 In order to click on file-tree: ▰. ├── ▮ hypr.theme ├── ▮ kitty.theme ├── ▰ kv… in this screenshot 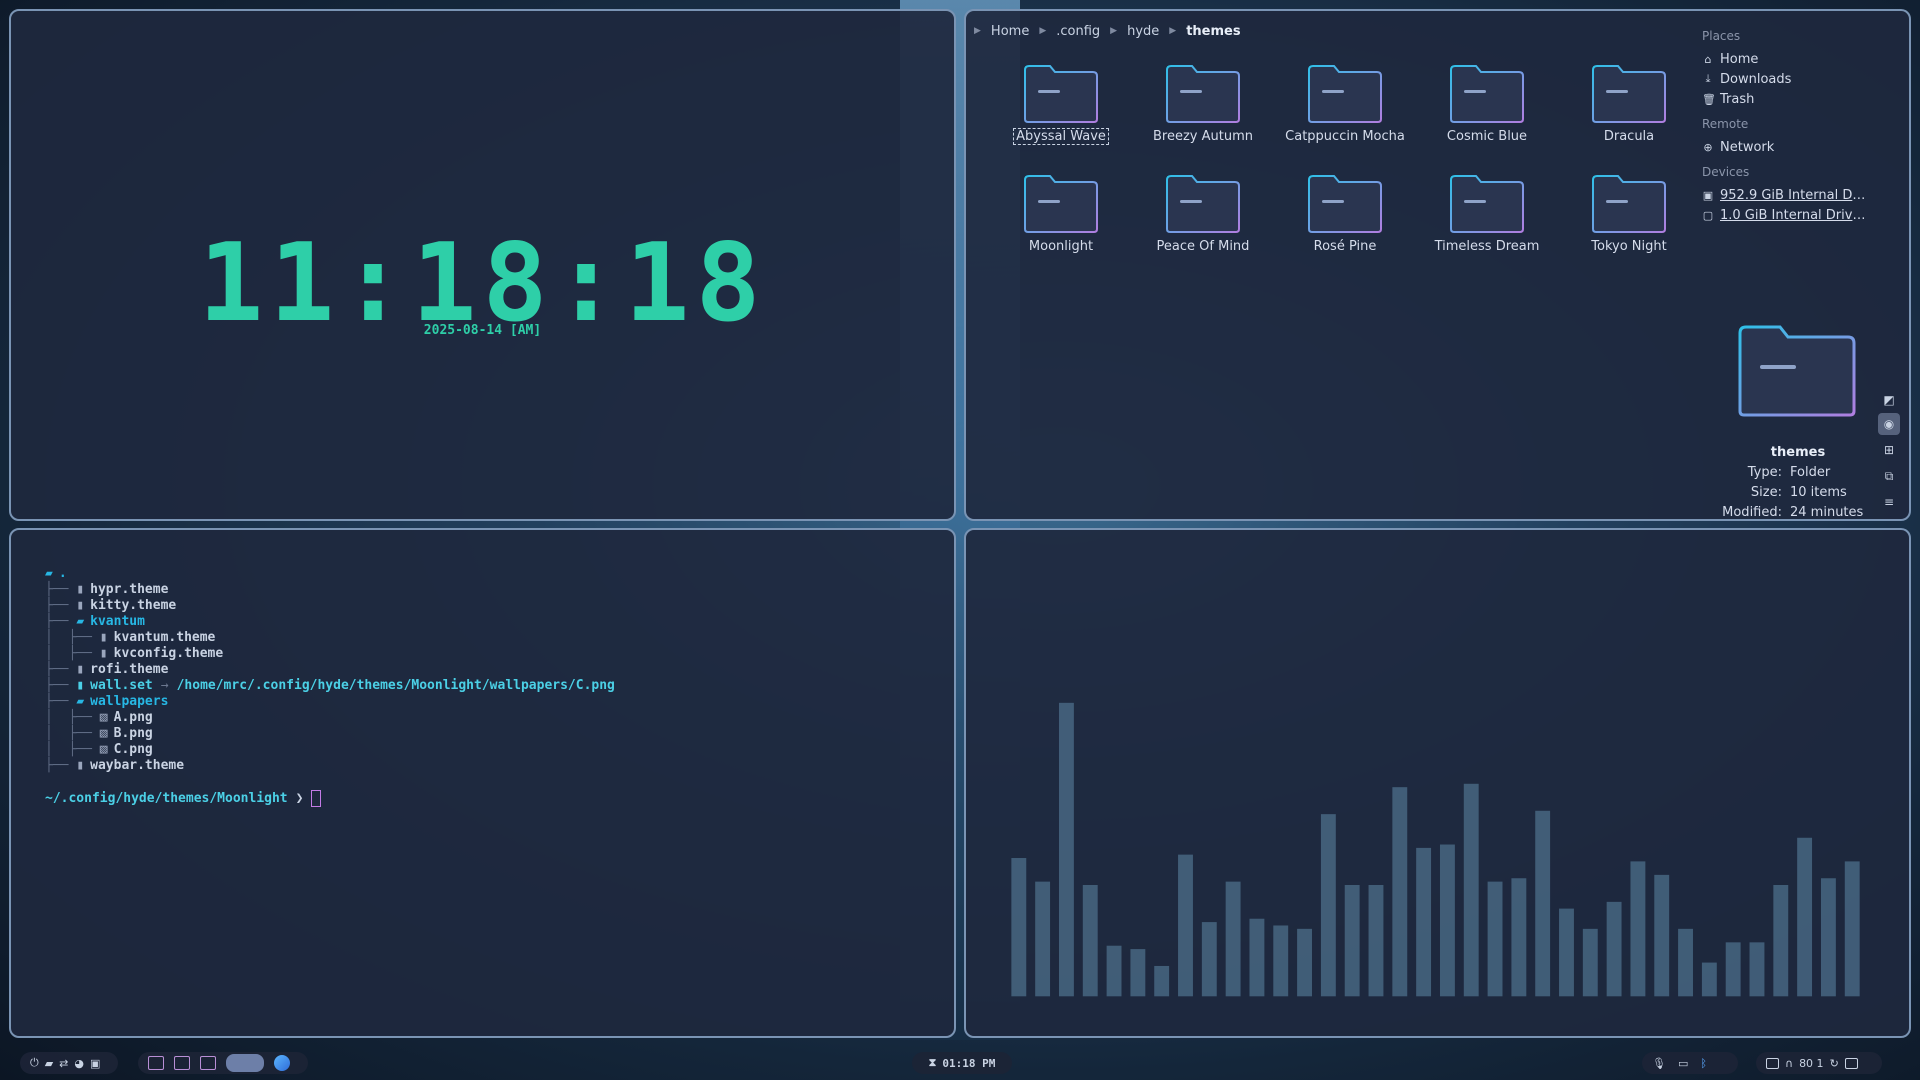, I will do `click(330, 670)`.